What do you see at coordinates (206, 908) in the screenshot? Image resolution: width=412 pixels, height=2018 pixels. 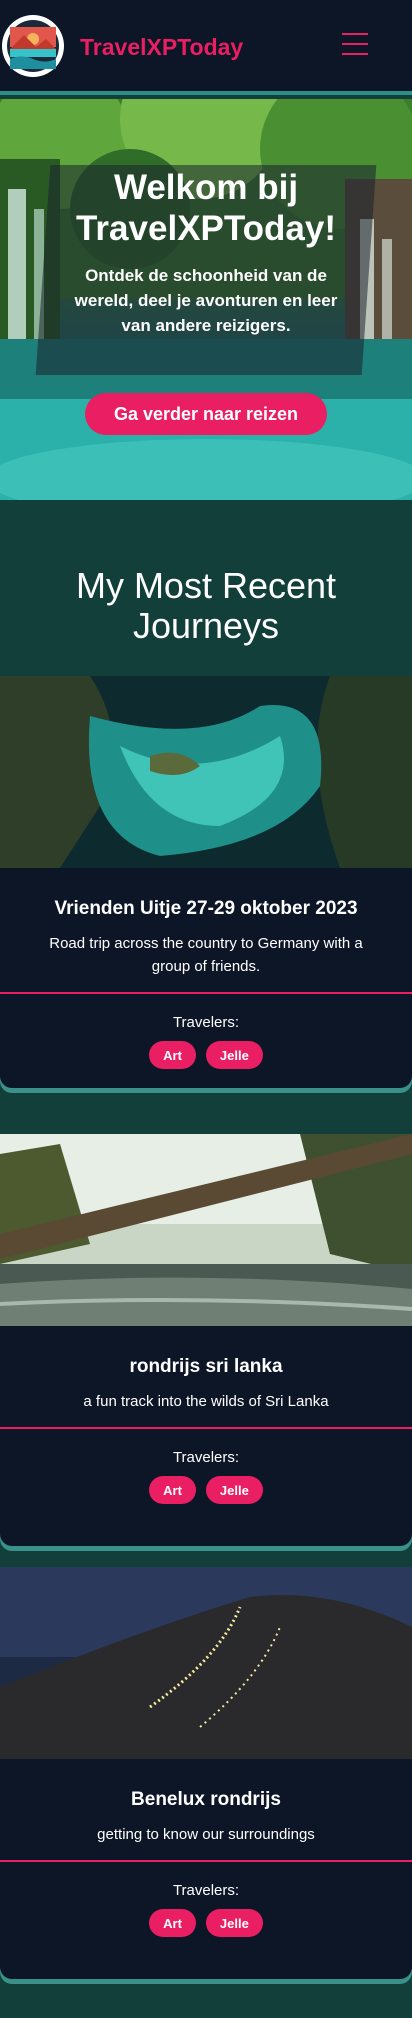 I see `journey-title: Vrienden Uitje 27-29 oktober 2023` at bounding box center [206, 908].